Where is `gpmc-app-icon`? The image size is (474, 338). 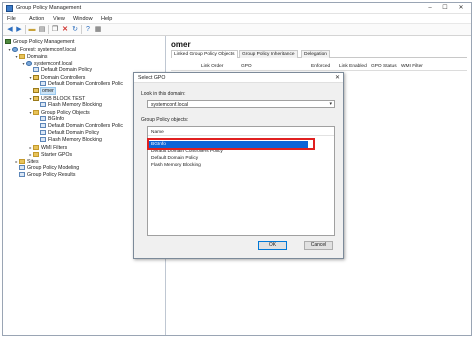
gpmc-app-icon is located at coordinates (9, 8).